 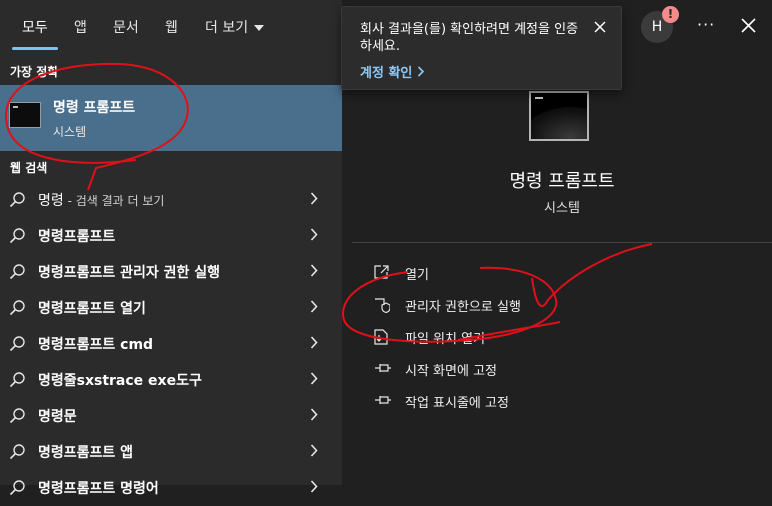 I want to click on web-result-label: 명령 - 검색 결과 더 보기, so click(x=101, y=200).